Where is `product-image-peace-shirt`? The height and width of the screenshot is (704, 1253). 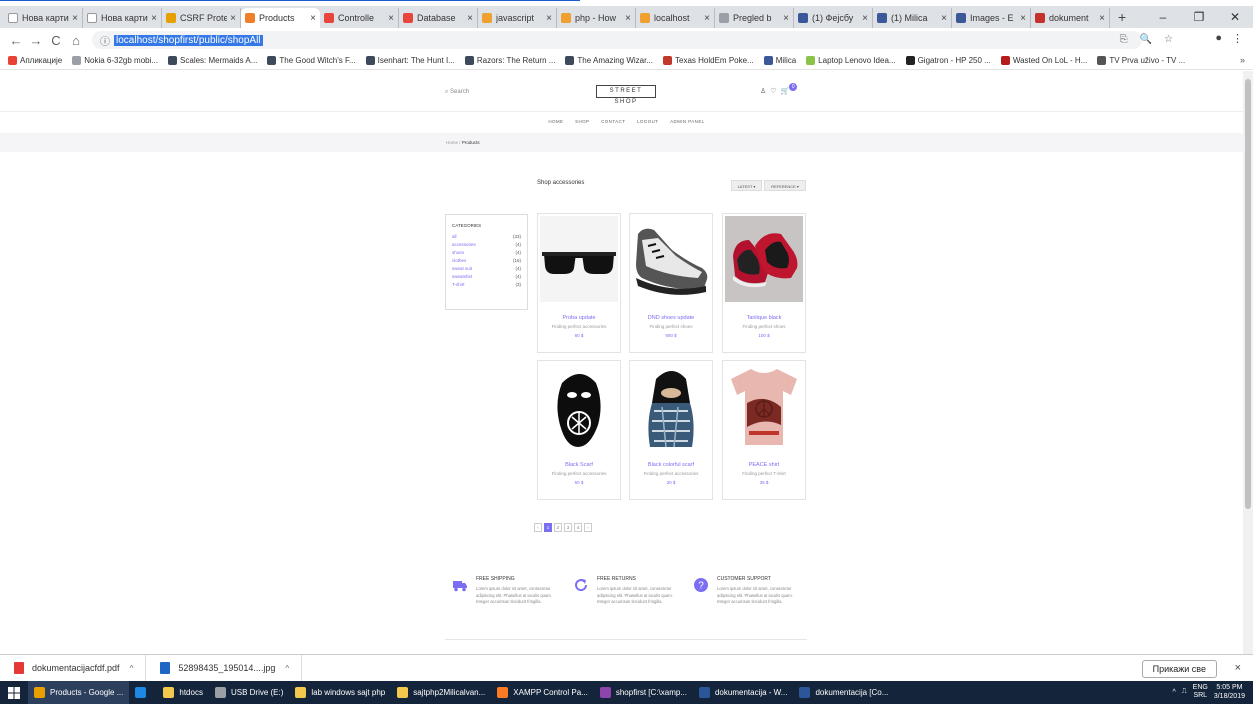 product-image-peace-shirt is located at coordinates (764, 406).